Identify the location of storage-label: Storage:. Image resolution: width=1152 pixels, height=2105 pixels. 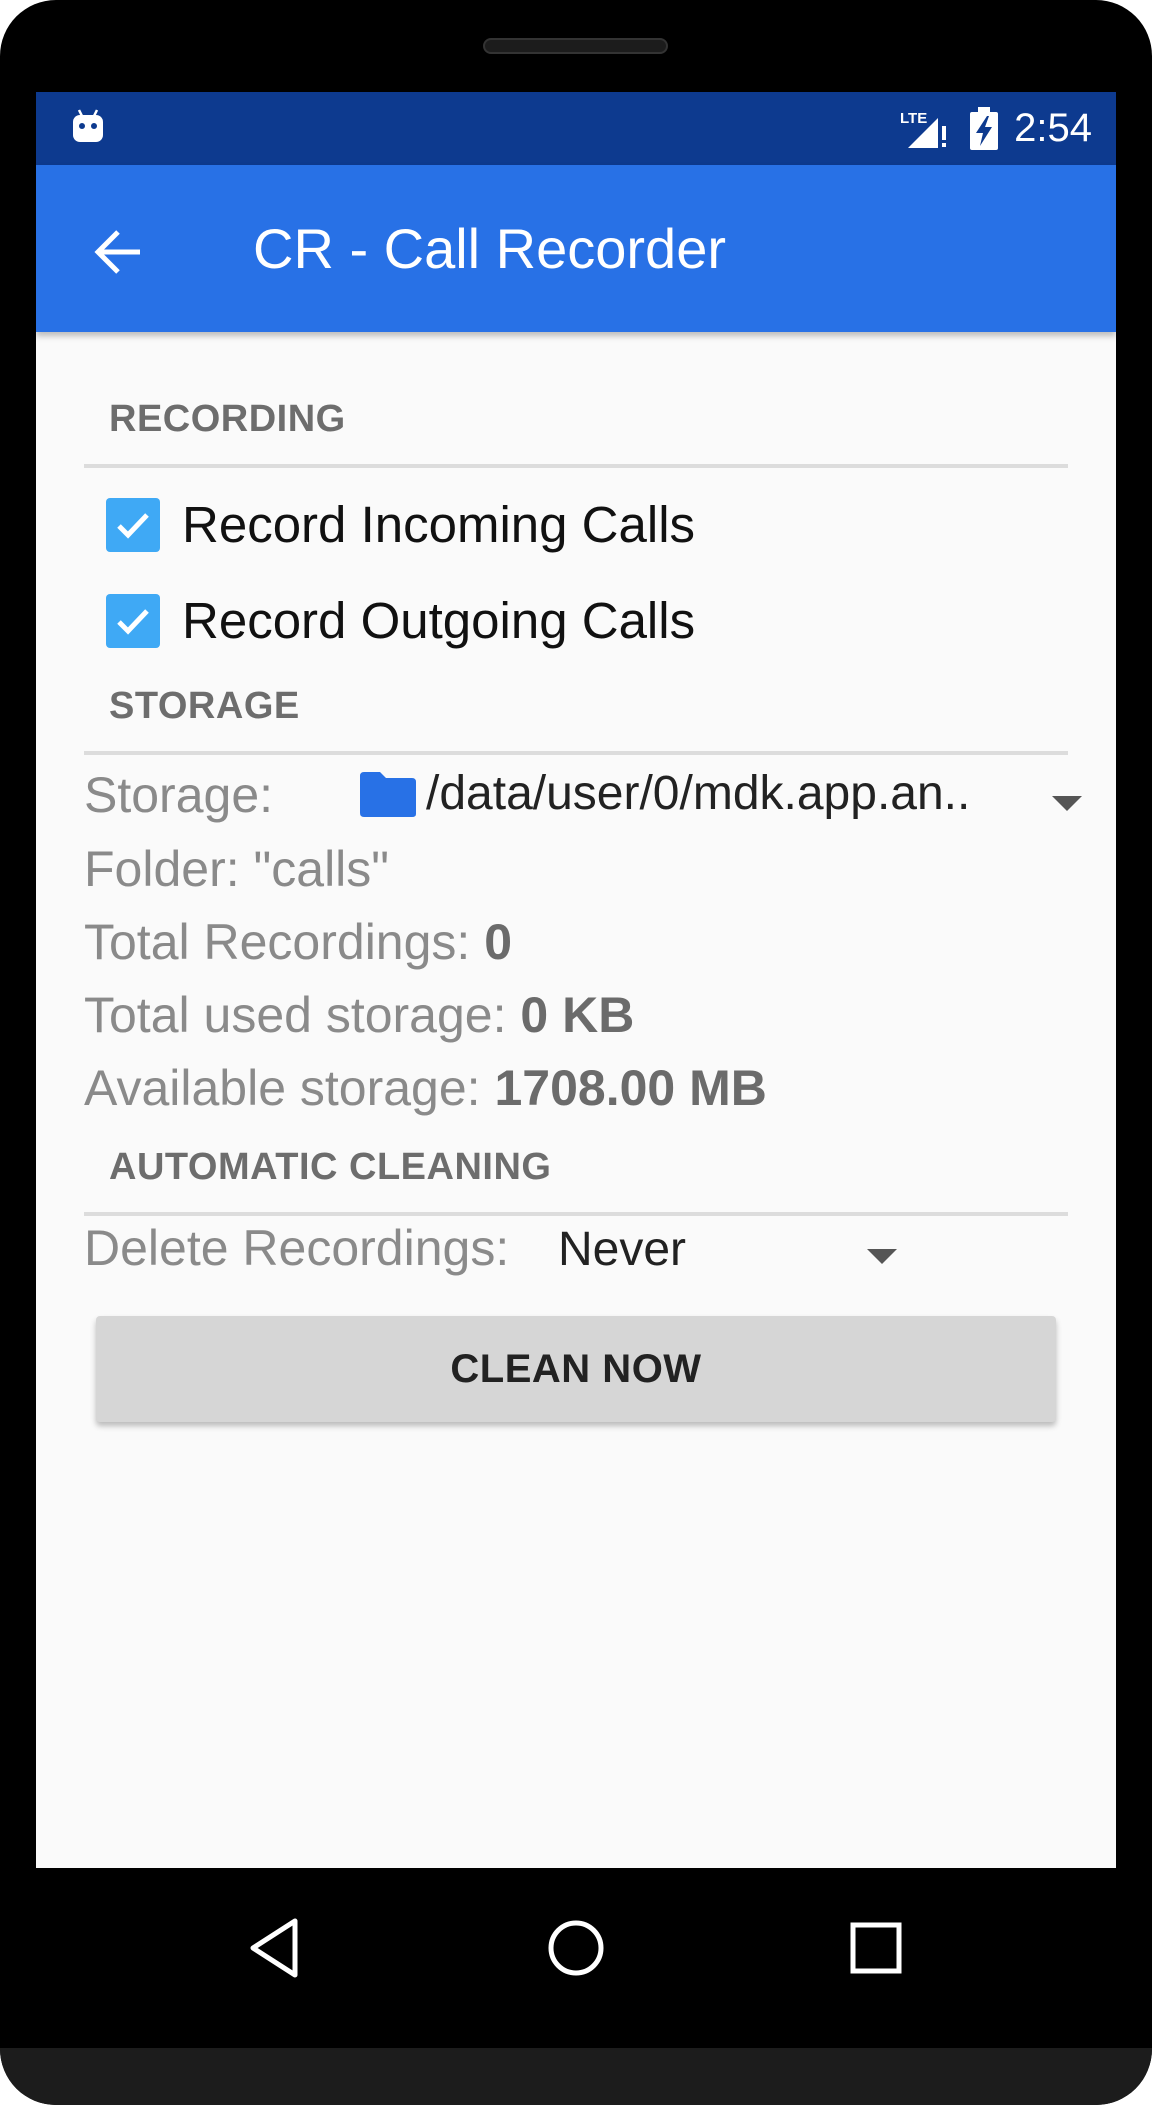
(179, 795).